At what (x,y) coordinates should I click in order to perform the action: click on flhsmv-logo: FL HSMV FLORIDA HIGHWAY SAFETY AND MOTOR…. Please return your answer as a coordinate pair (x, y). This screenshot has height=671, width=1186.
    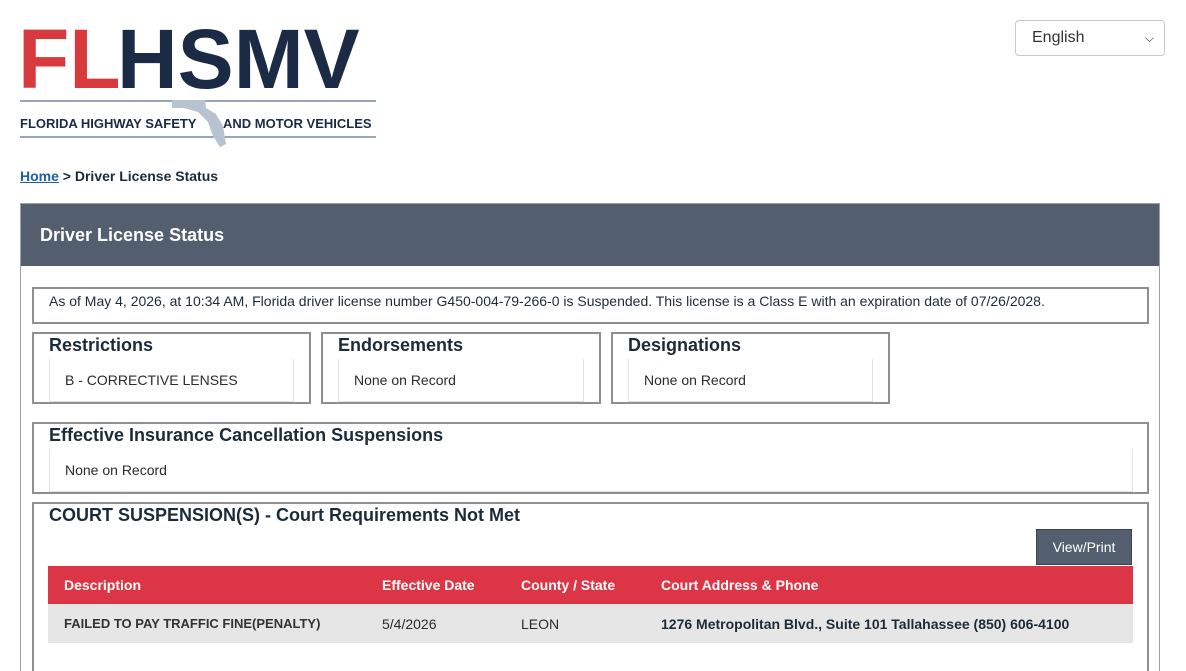
    Looking at the image, I should click on (200, 86).